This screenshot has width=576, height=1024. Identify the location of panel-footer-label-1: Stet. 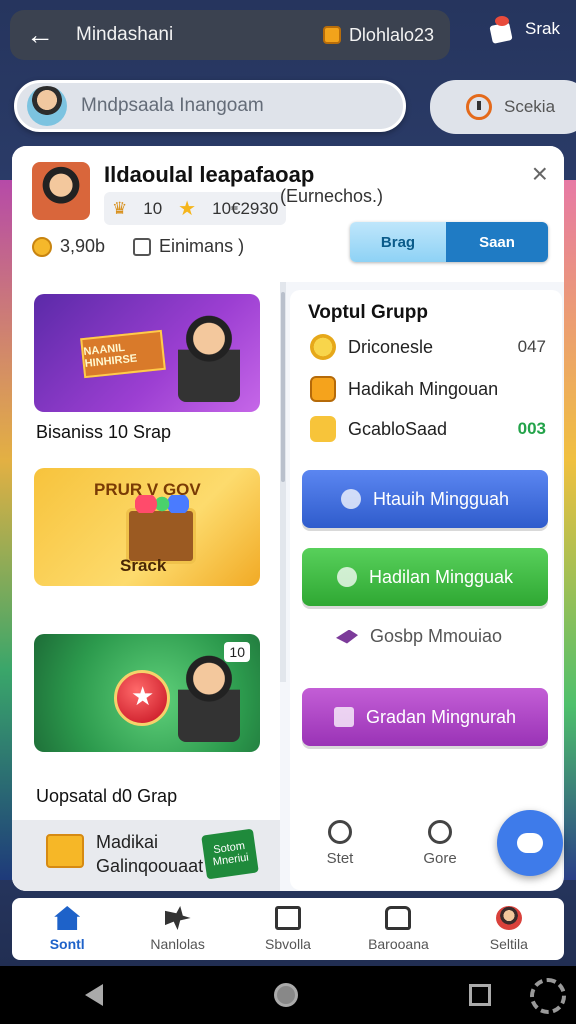
(340, 858).